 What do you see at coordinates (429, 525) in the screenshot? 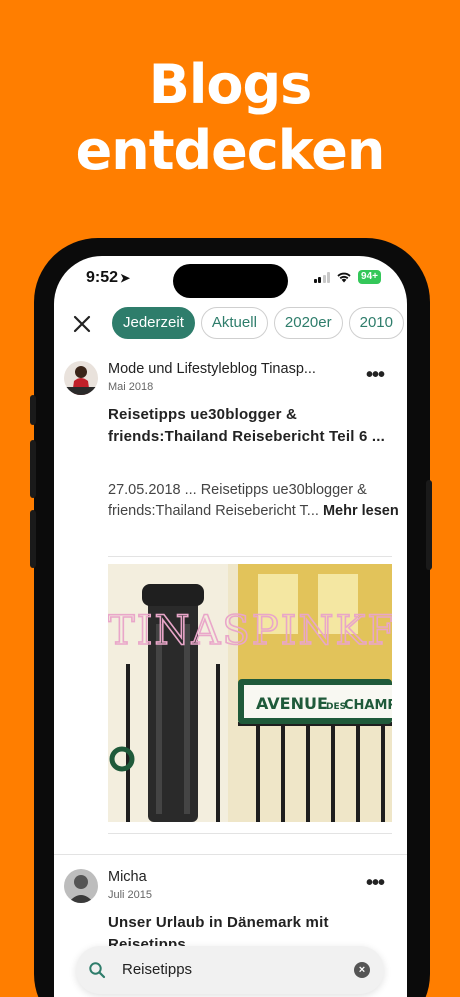
I see `phone-power-button` at bounding box center [429, 525].